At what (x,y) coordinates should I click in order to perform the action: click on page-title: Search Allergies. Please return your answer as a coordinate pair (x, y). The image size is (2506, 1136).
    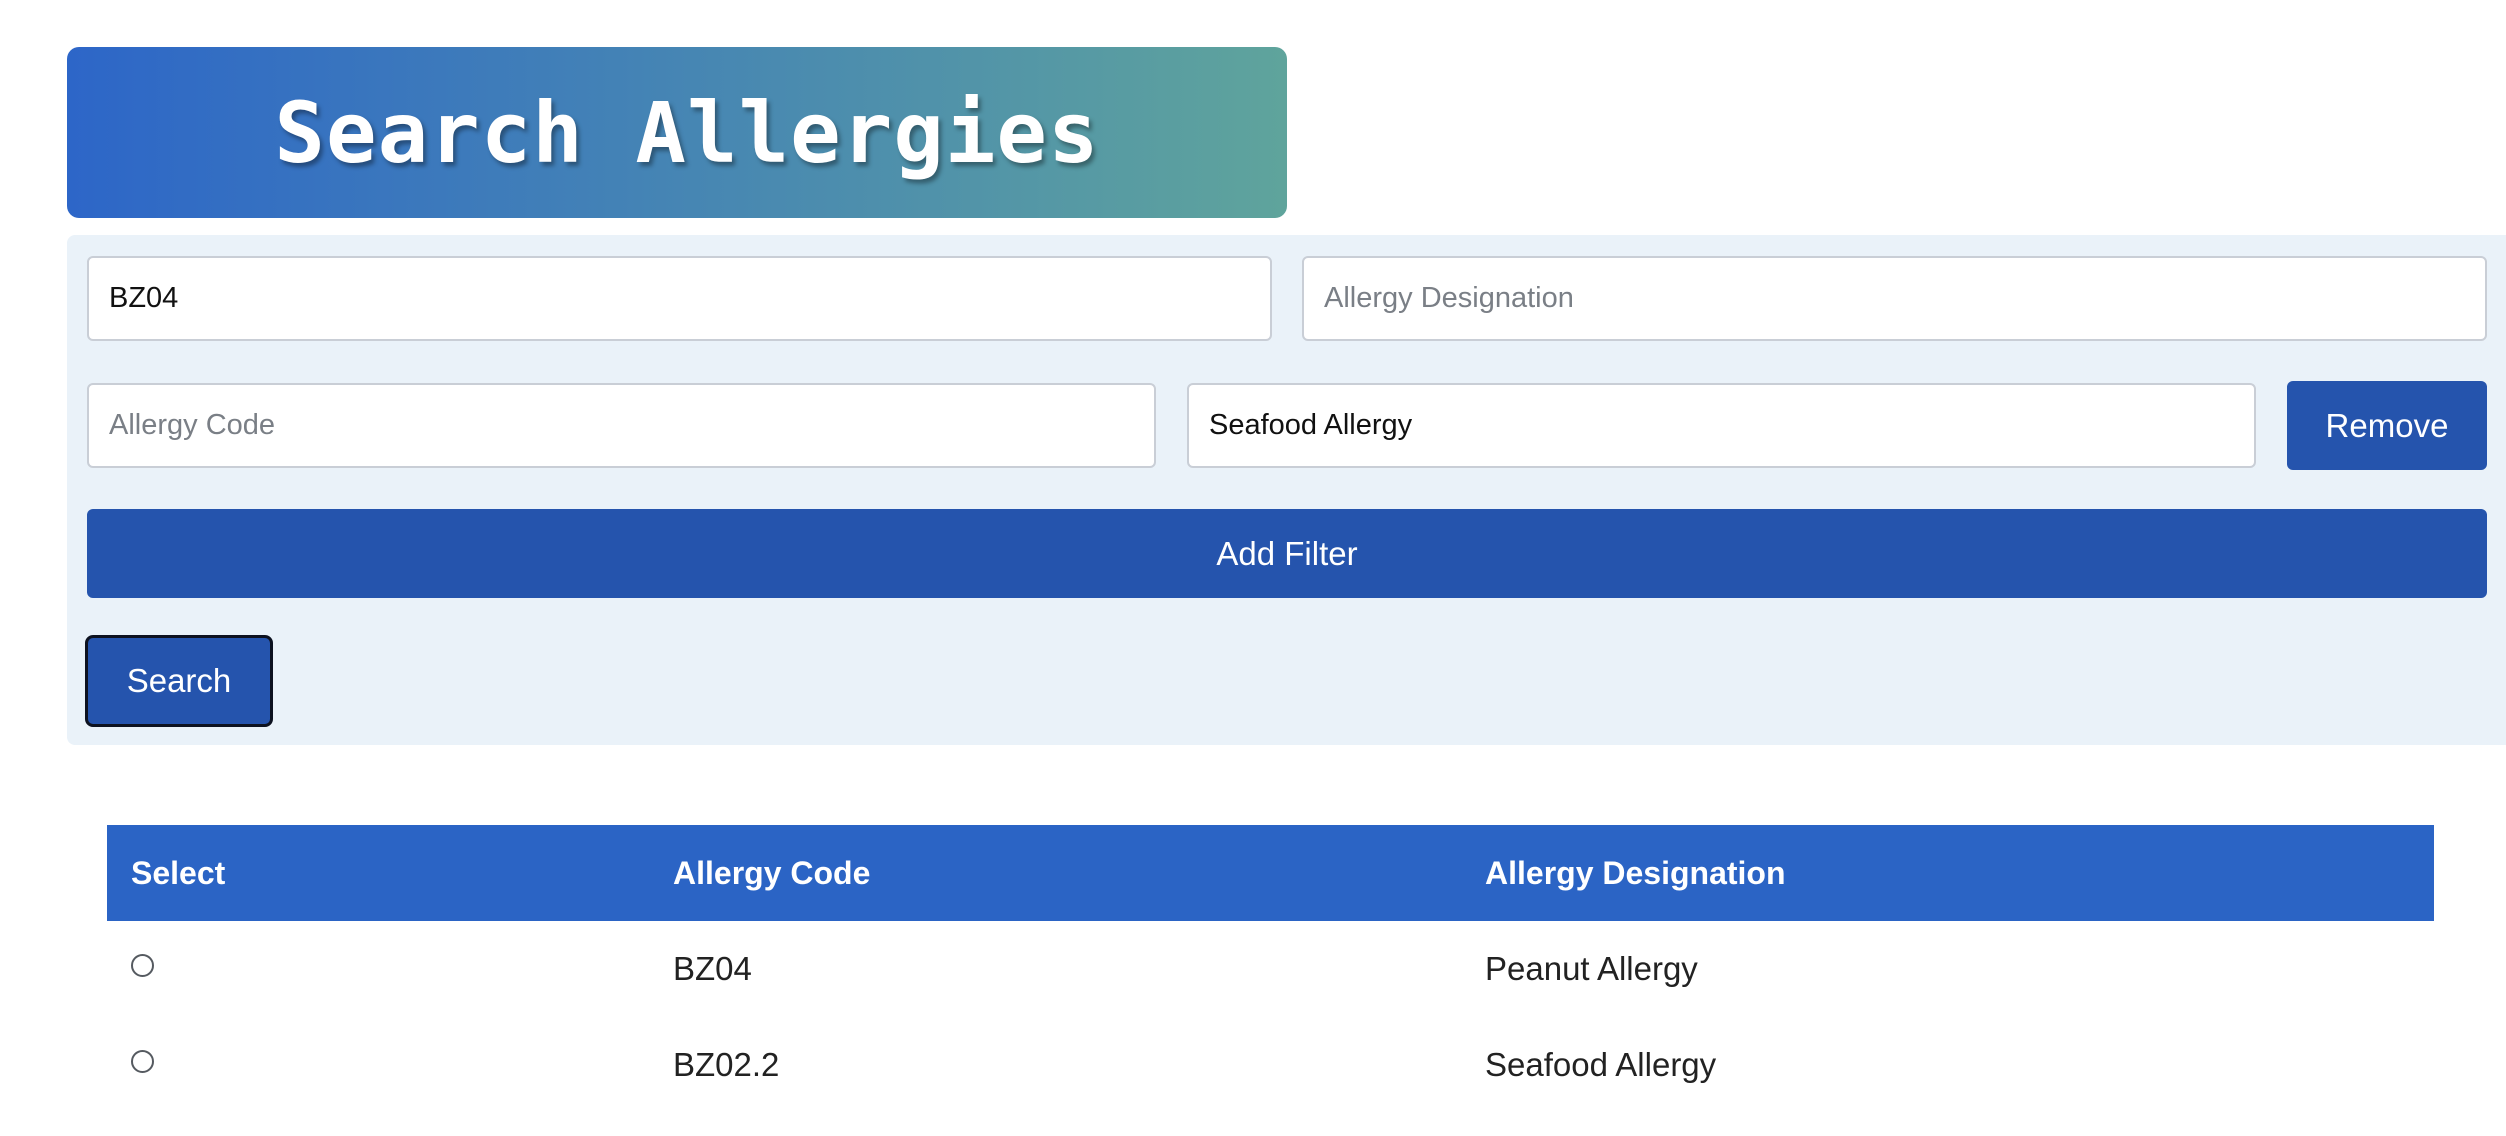
    Looking at the image, I should click on (687, 132).